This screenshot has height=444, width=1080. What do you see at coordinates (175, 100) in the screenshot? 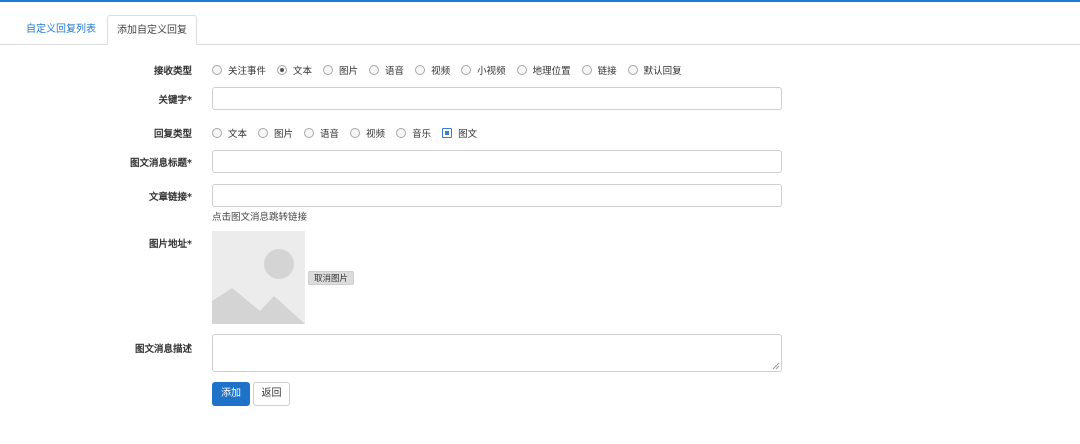
I see `keyword-label: 关键字*` at bounding box center [175, 100].